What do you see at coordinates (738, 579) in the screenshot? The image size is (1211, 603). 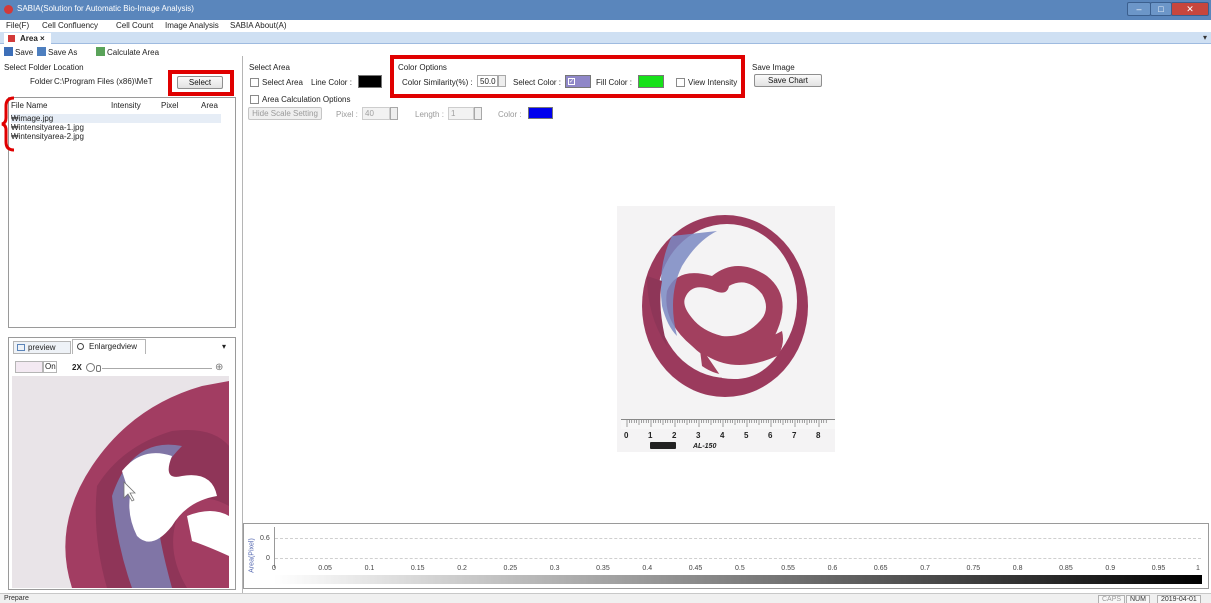 I see `chart-intensity-gradient` at bounding box center [738, 579].